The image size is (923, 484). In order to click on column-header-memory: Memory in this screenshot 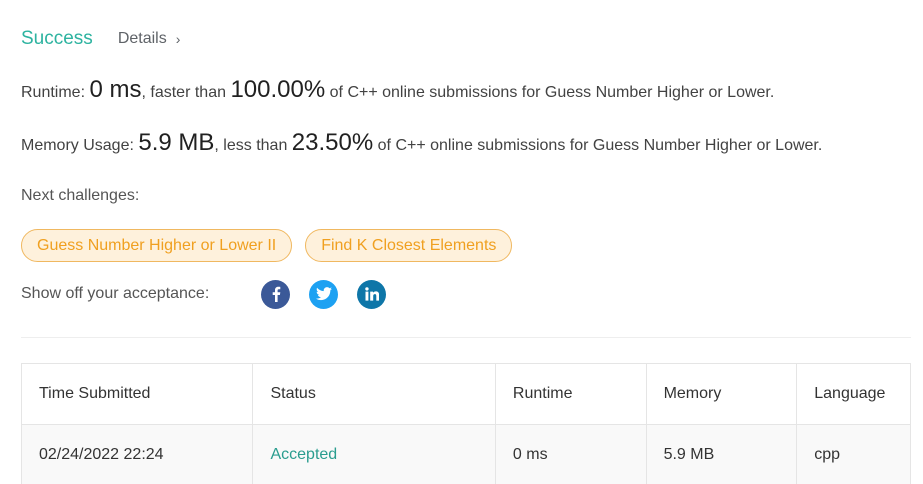, I will do `click(722, 394)`.